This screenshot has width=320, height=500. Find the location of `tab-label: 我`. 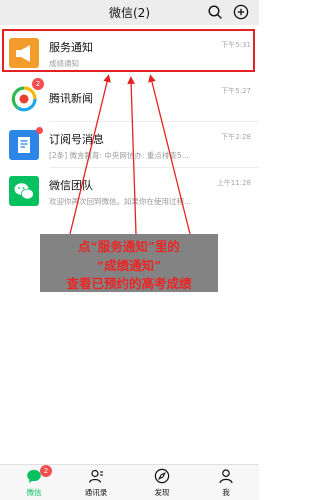

tab-label: 我 is located at coordinates (226, 492).